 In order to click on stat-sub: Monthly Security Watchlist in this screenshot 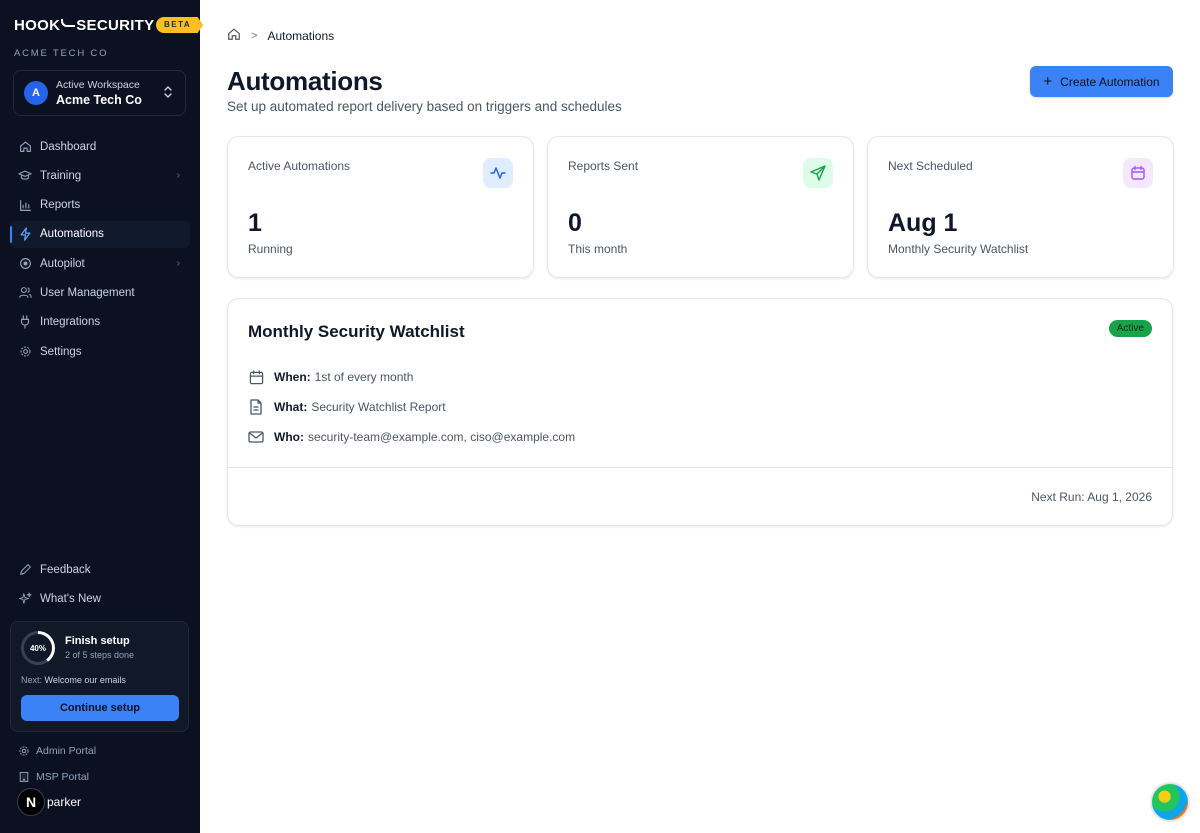, I will do `click(958, 249)`.